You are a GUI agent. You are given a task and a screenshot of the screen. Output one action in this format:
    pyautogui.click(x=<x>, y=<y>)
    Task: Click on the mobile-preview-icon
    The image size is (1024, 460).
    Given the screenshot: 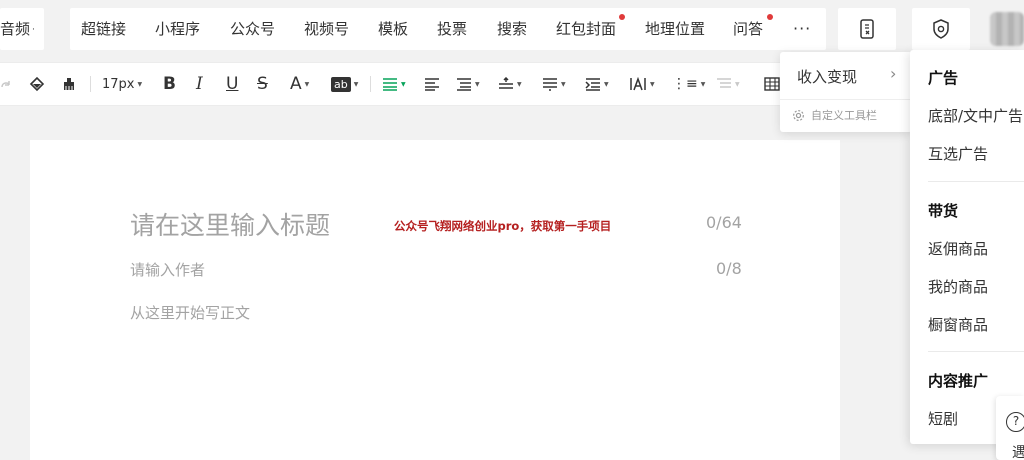 What is the action you would take?
    pyautogui.click(x=867, y=29)
    